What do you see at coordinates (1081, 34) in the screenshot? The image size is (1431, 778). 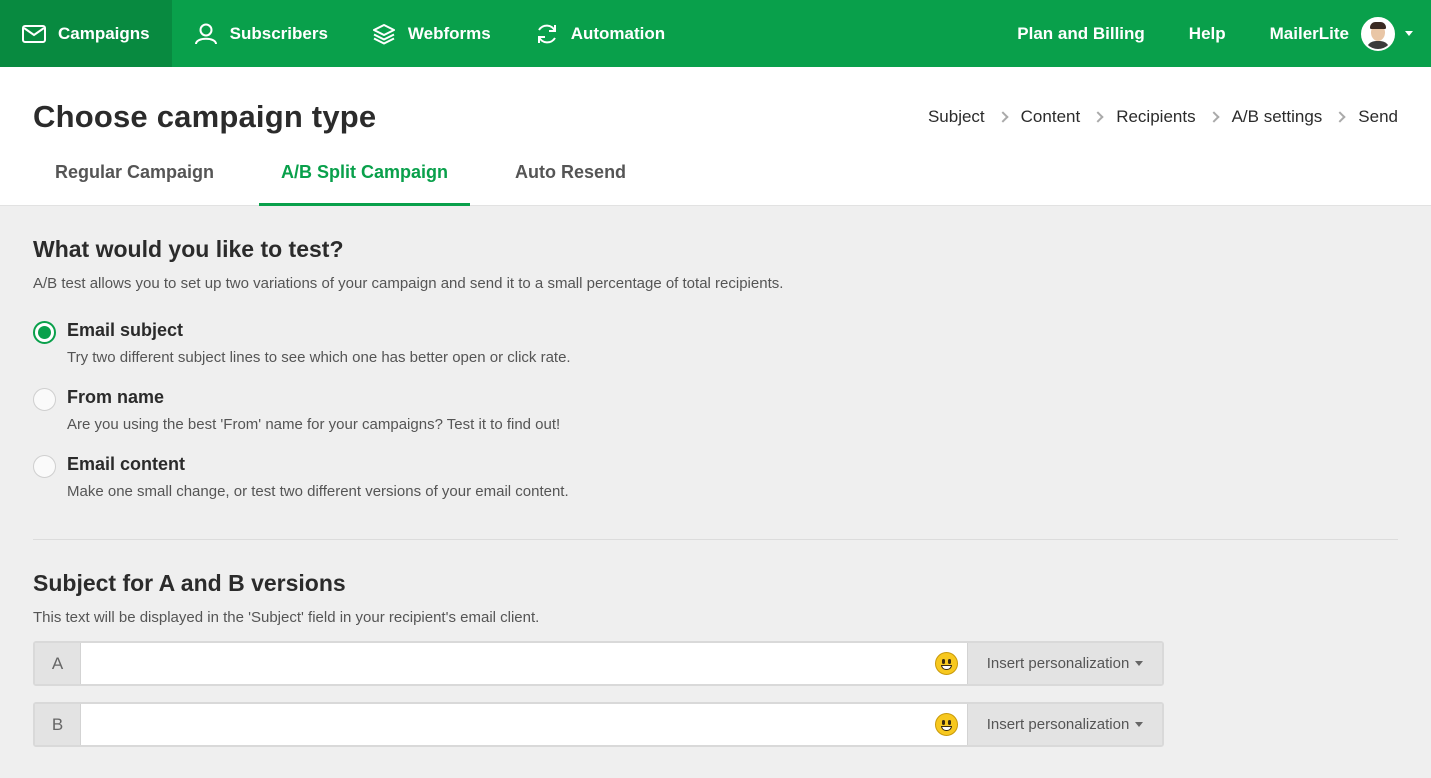 I see `nav-plan-billing: Plan and Billing` at bounding box center [1081, 34].